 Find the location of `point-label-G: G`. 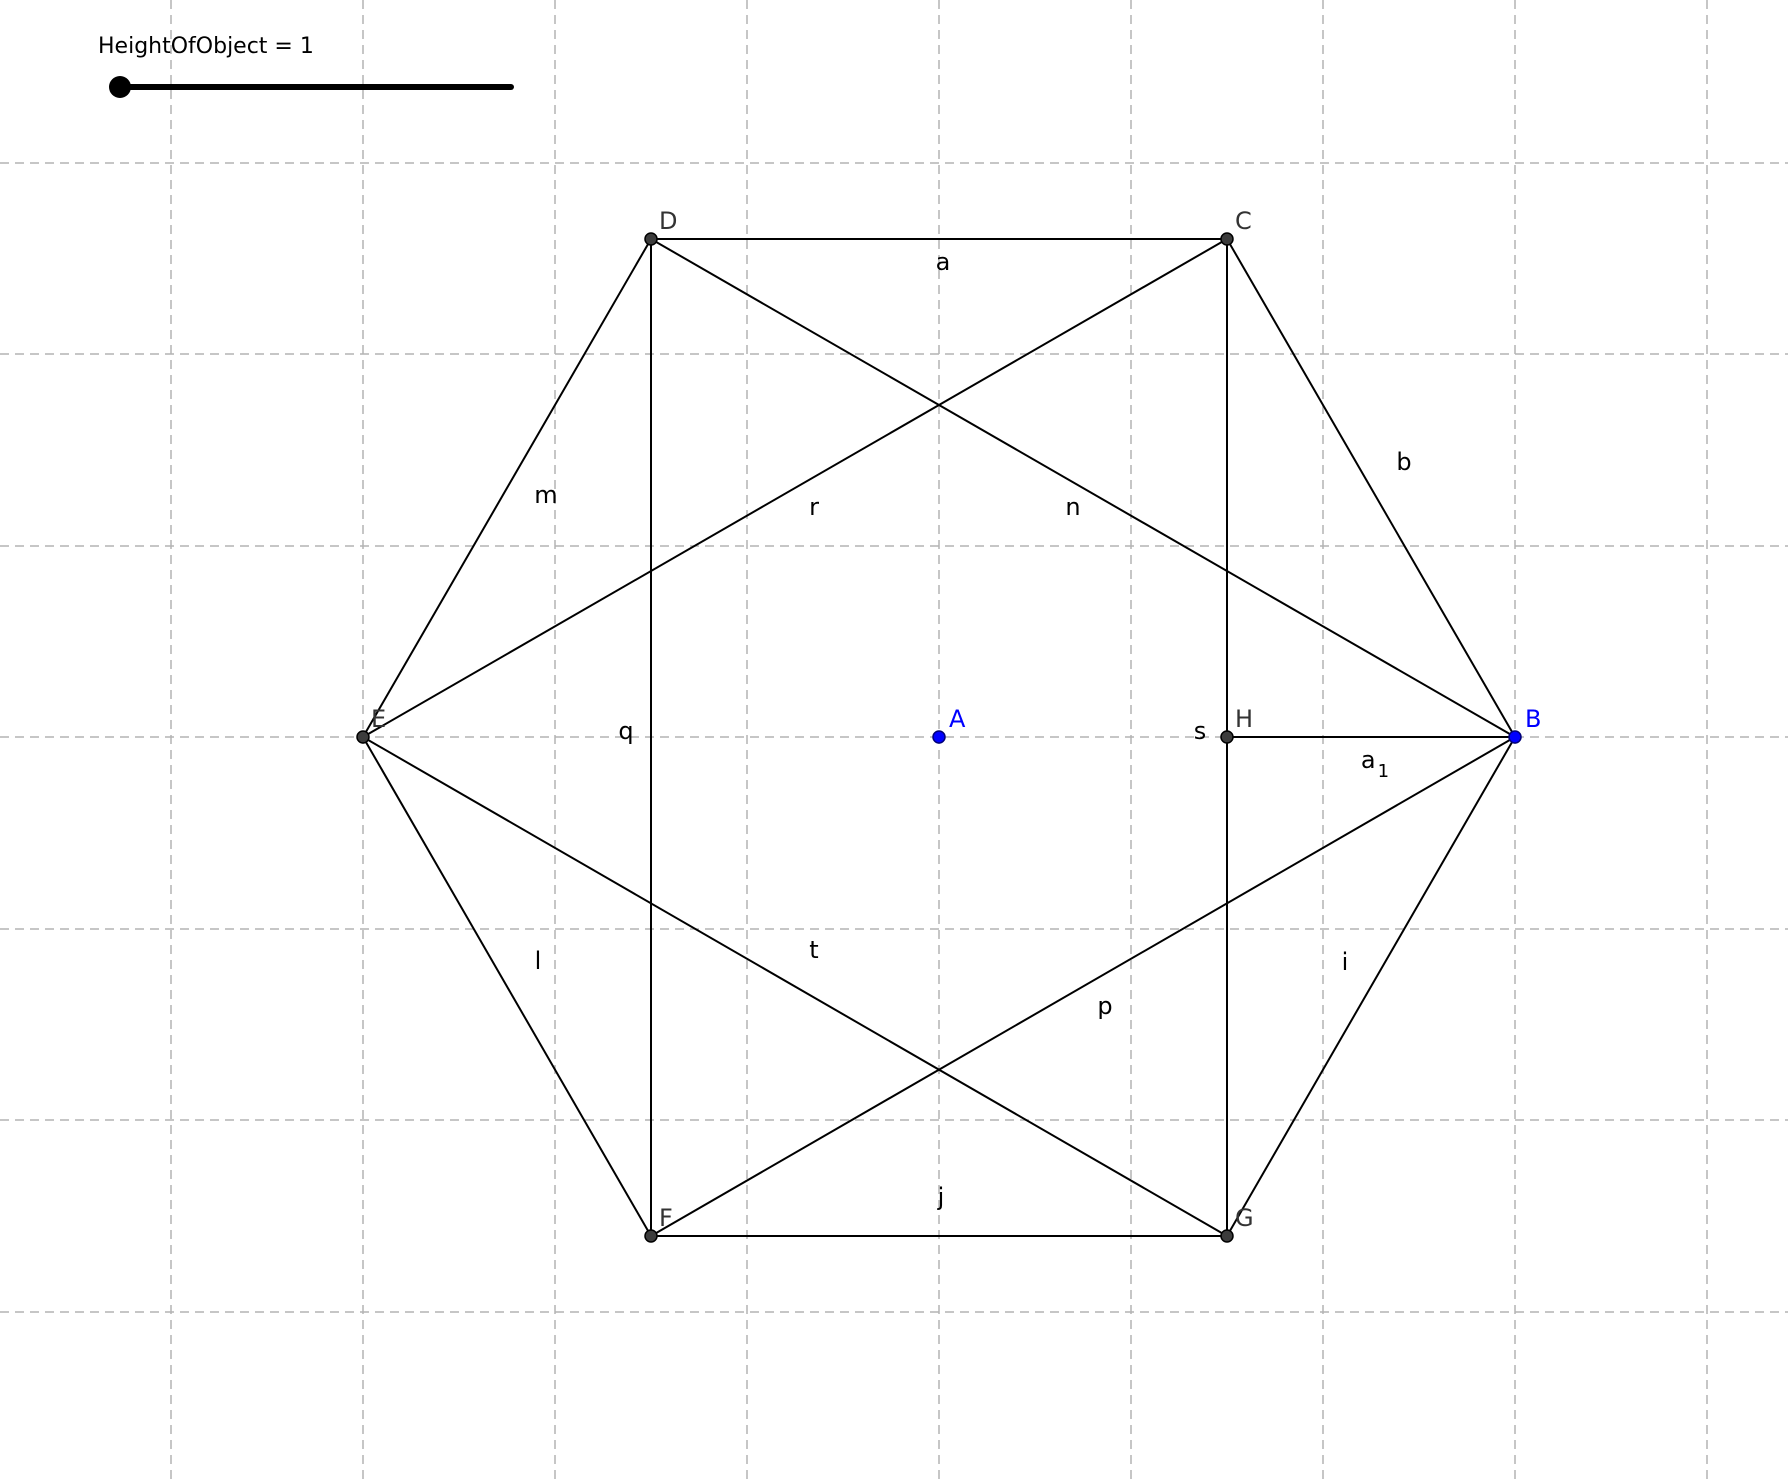

point-label-G: G is located at coordinates (1244, 1218).